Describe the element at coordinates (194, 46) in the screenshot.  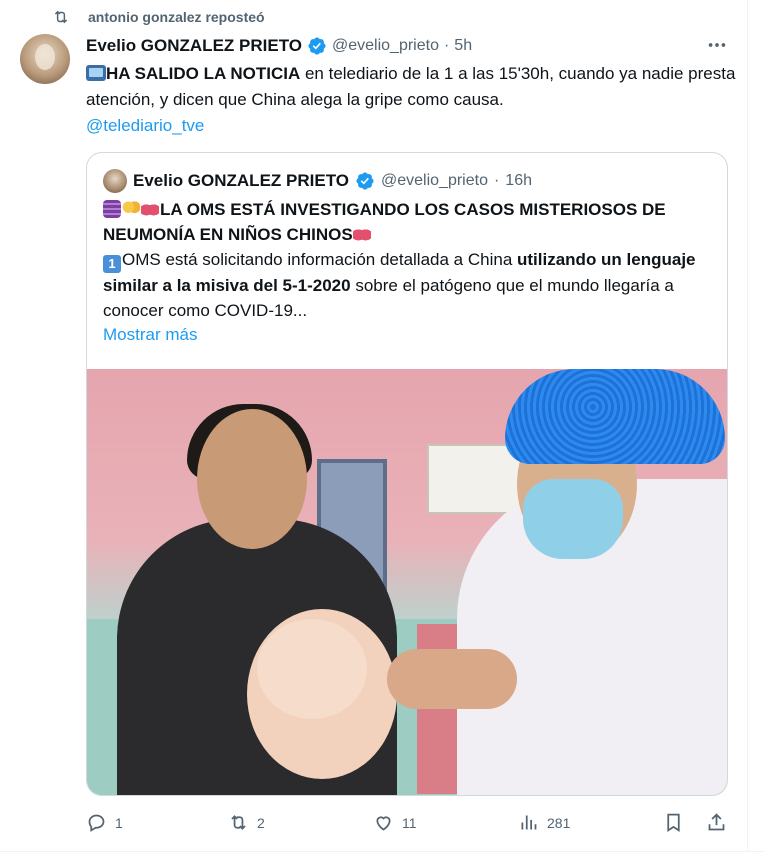
I see `author-name: Evelio GONZALEZ PRIETO` at that location.